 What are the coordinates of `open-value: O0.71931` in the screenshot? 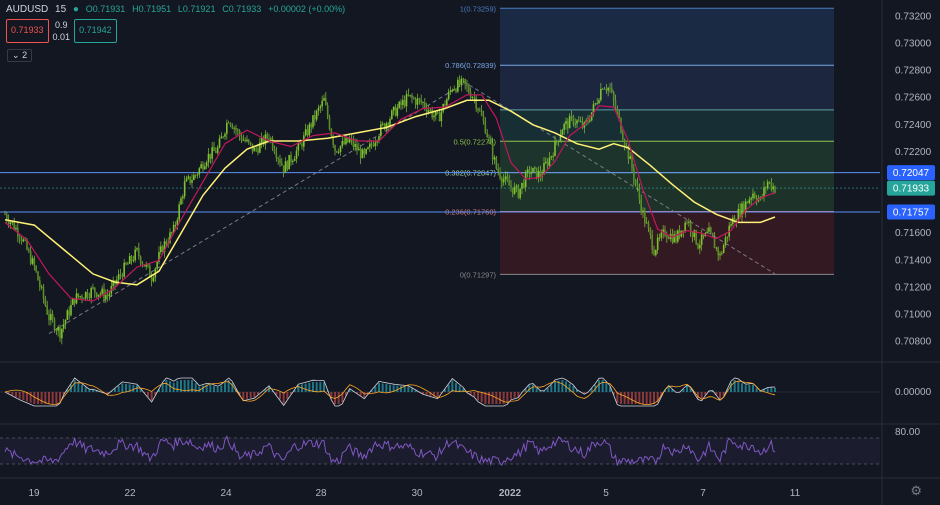 It's located at (105, 9).